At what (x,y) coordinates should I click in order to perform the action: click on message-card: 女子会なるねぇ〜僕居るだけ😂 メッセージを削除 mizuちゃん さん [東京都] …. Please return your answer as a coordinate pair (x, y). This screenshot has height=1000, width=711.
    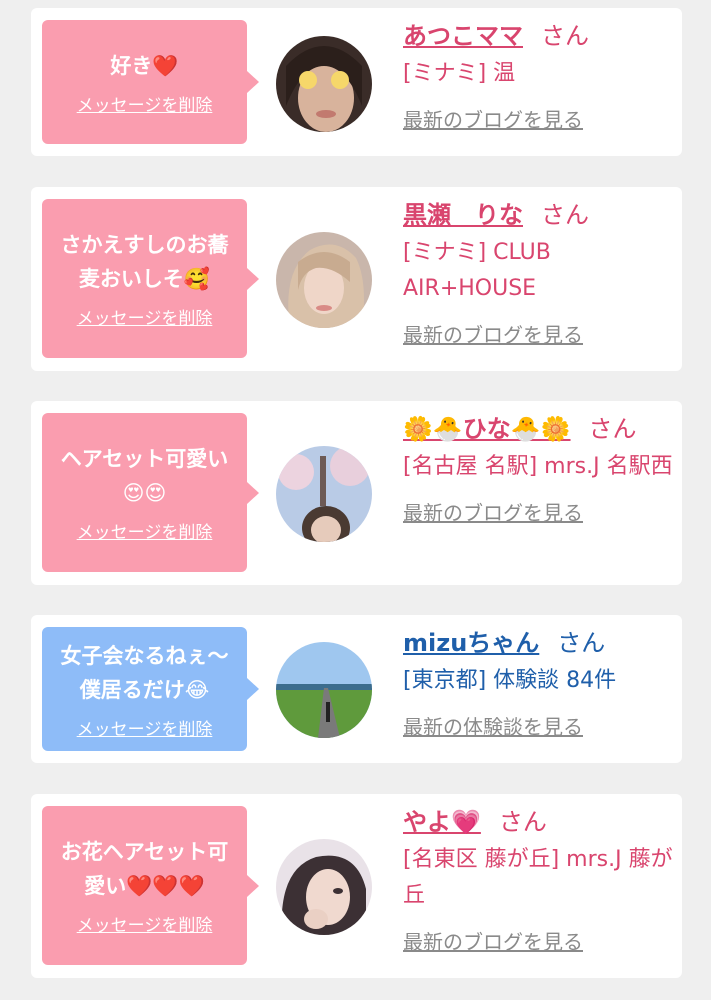
    Looking at the image, I should click on (356, 689).